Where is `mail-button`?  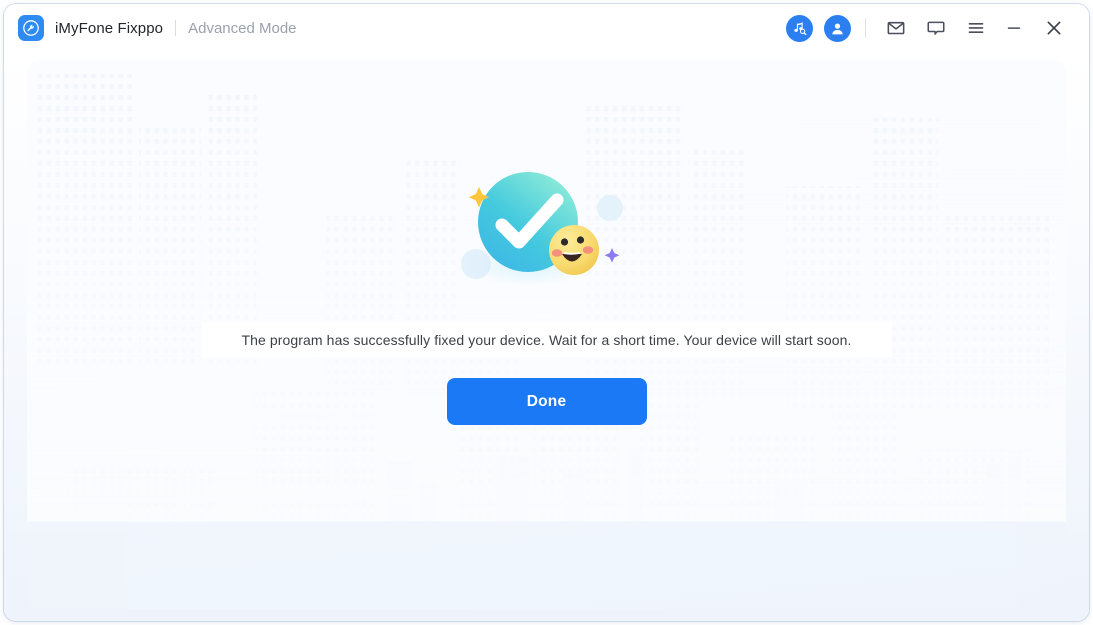 mail-button is located at coordinates (896, 28).